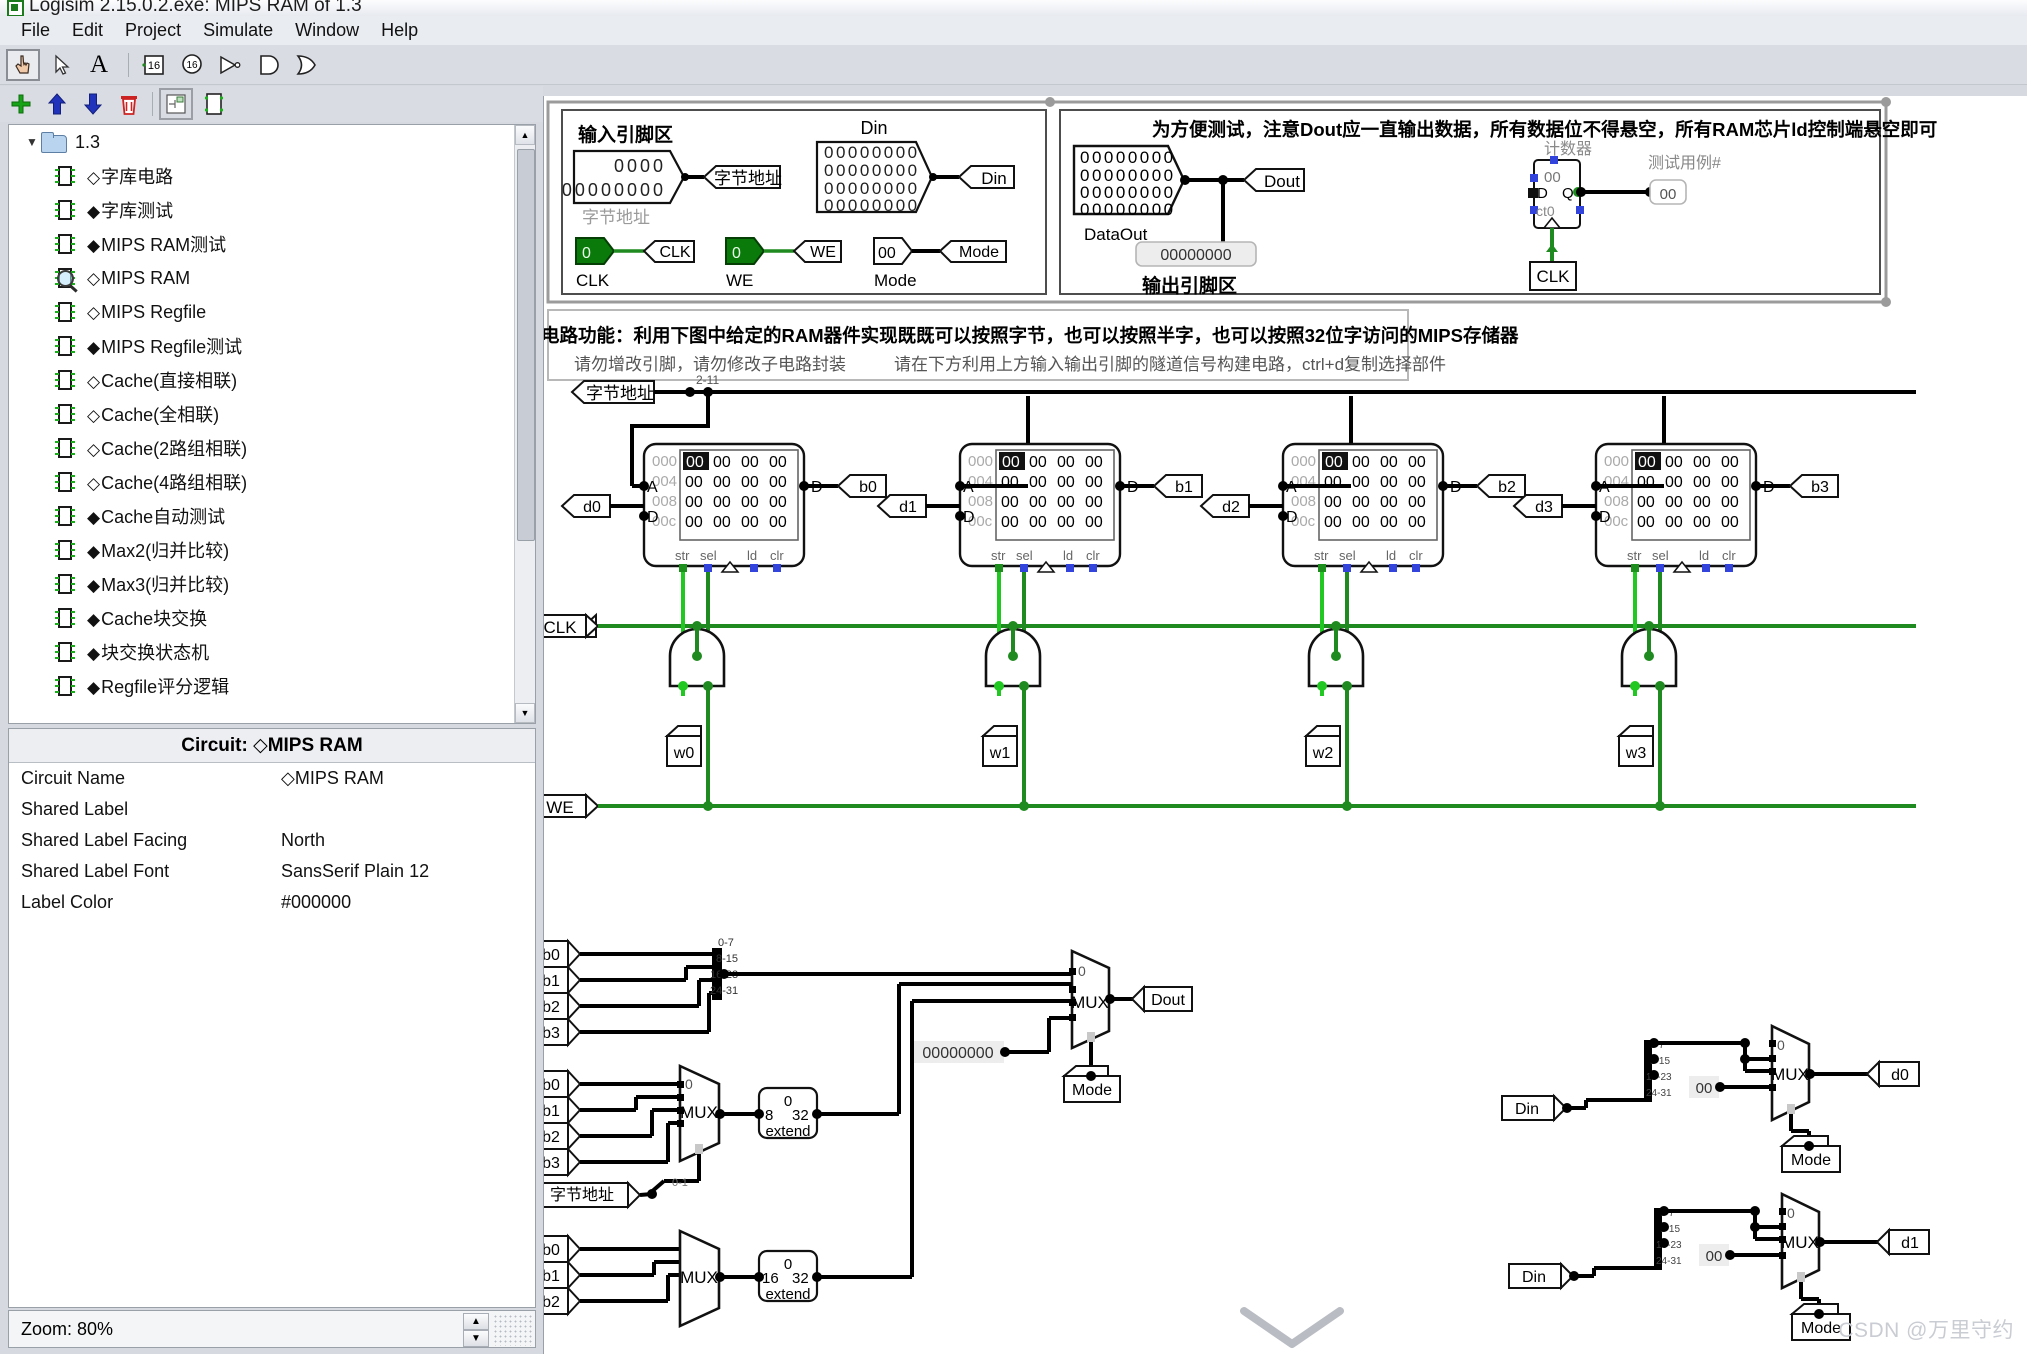  I want to click on scroll-down-arrow-icon: ▼, so click(525, 713).